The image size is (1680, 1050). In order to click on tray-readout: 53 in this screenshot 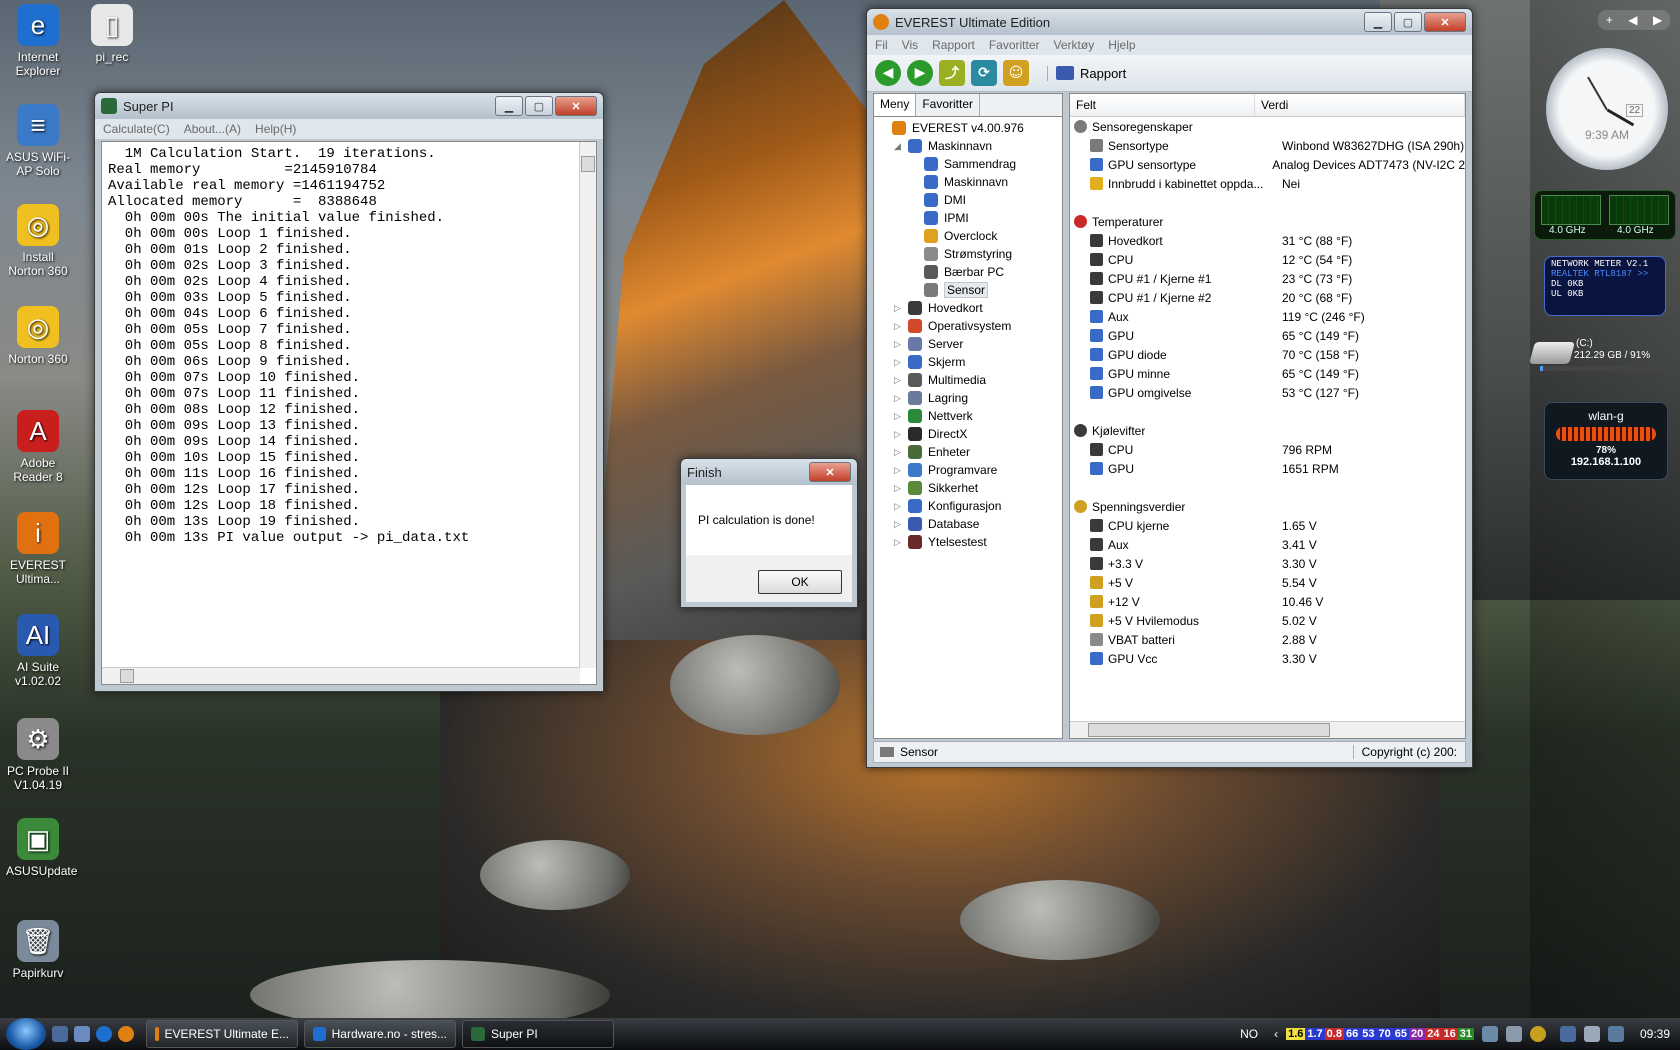, I will do `click(1368, 1034)`.